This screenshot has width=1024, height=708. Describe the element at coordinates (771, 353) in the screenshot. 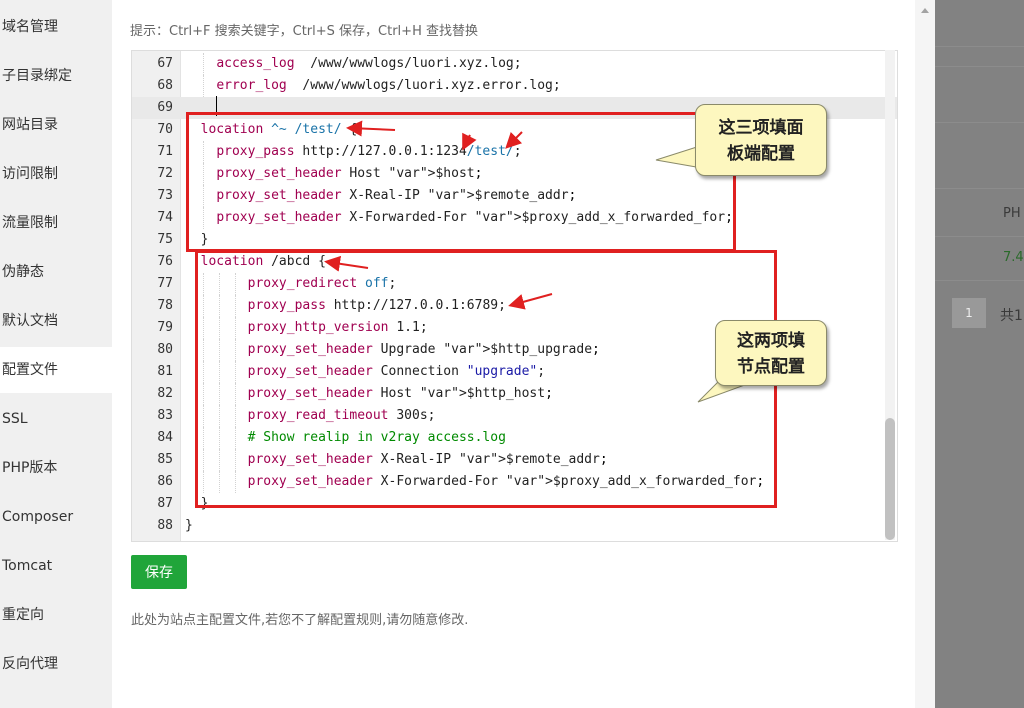

I see `callout-node-config: 这两项填 节点配置` at that location.